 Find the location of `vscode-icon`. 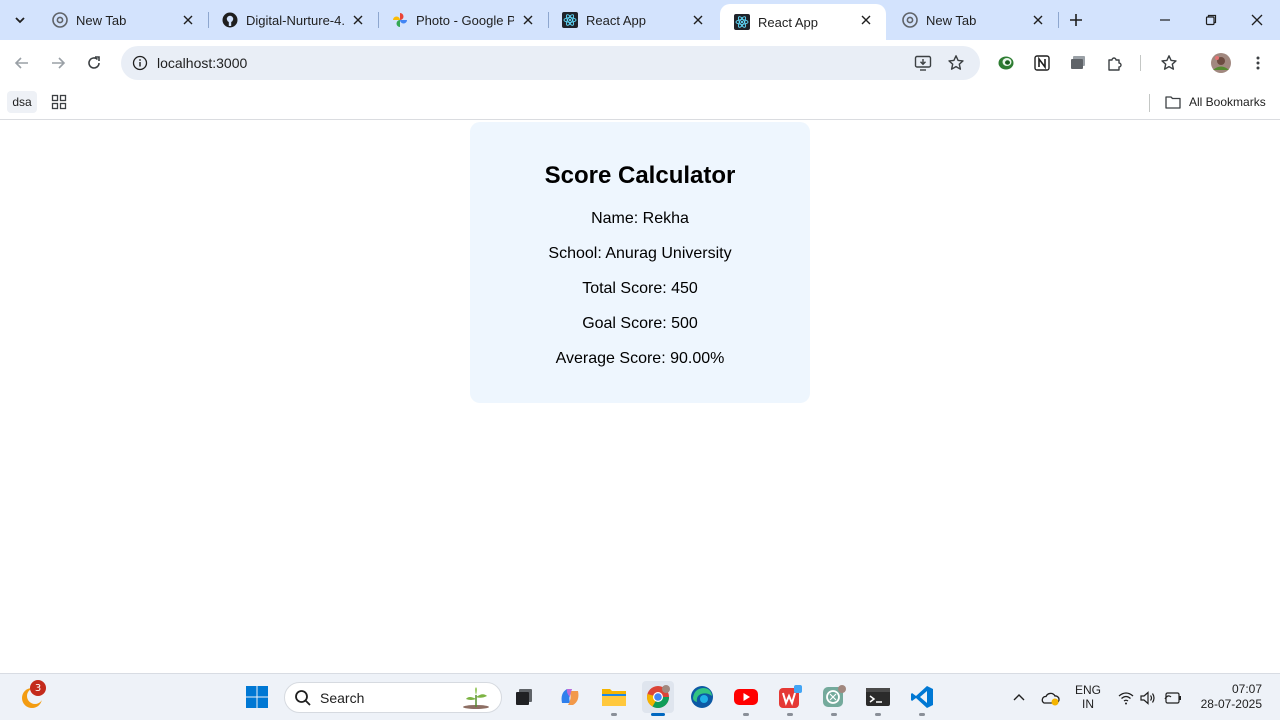

vscode-icon is located at coordinates (922, 697).